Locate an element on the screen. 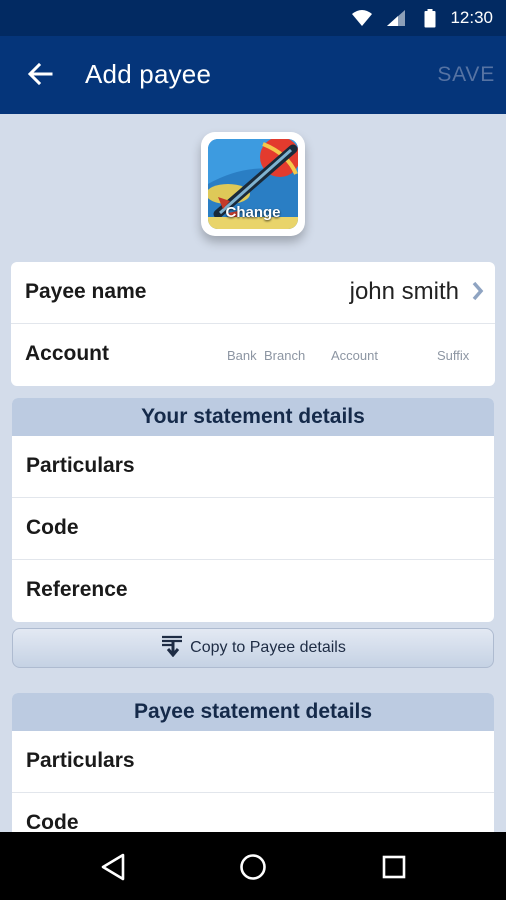 This screenshot has width=506, height=900. payee-particulars-row: Particulars is located at coordinates (253, 762).